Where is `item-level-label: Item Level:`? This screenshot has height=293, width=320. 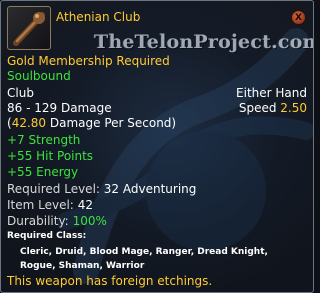 item-level-label: Item Level: is located at coordinates (40, 205).